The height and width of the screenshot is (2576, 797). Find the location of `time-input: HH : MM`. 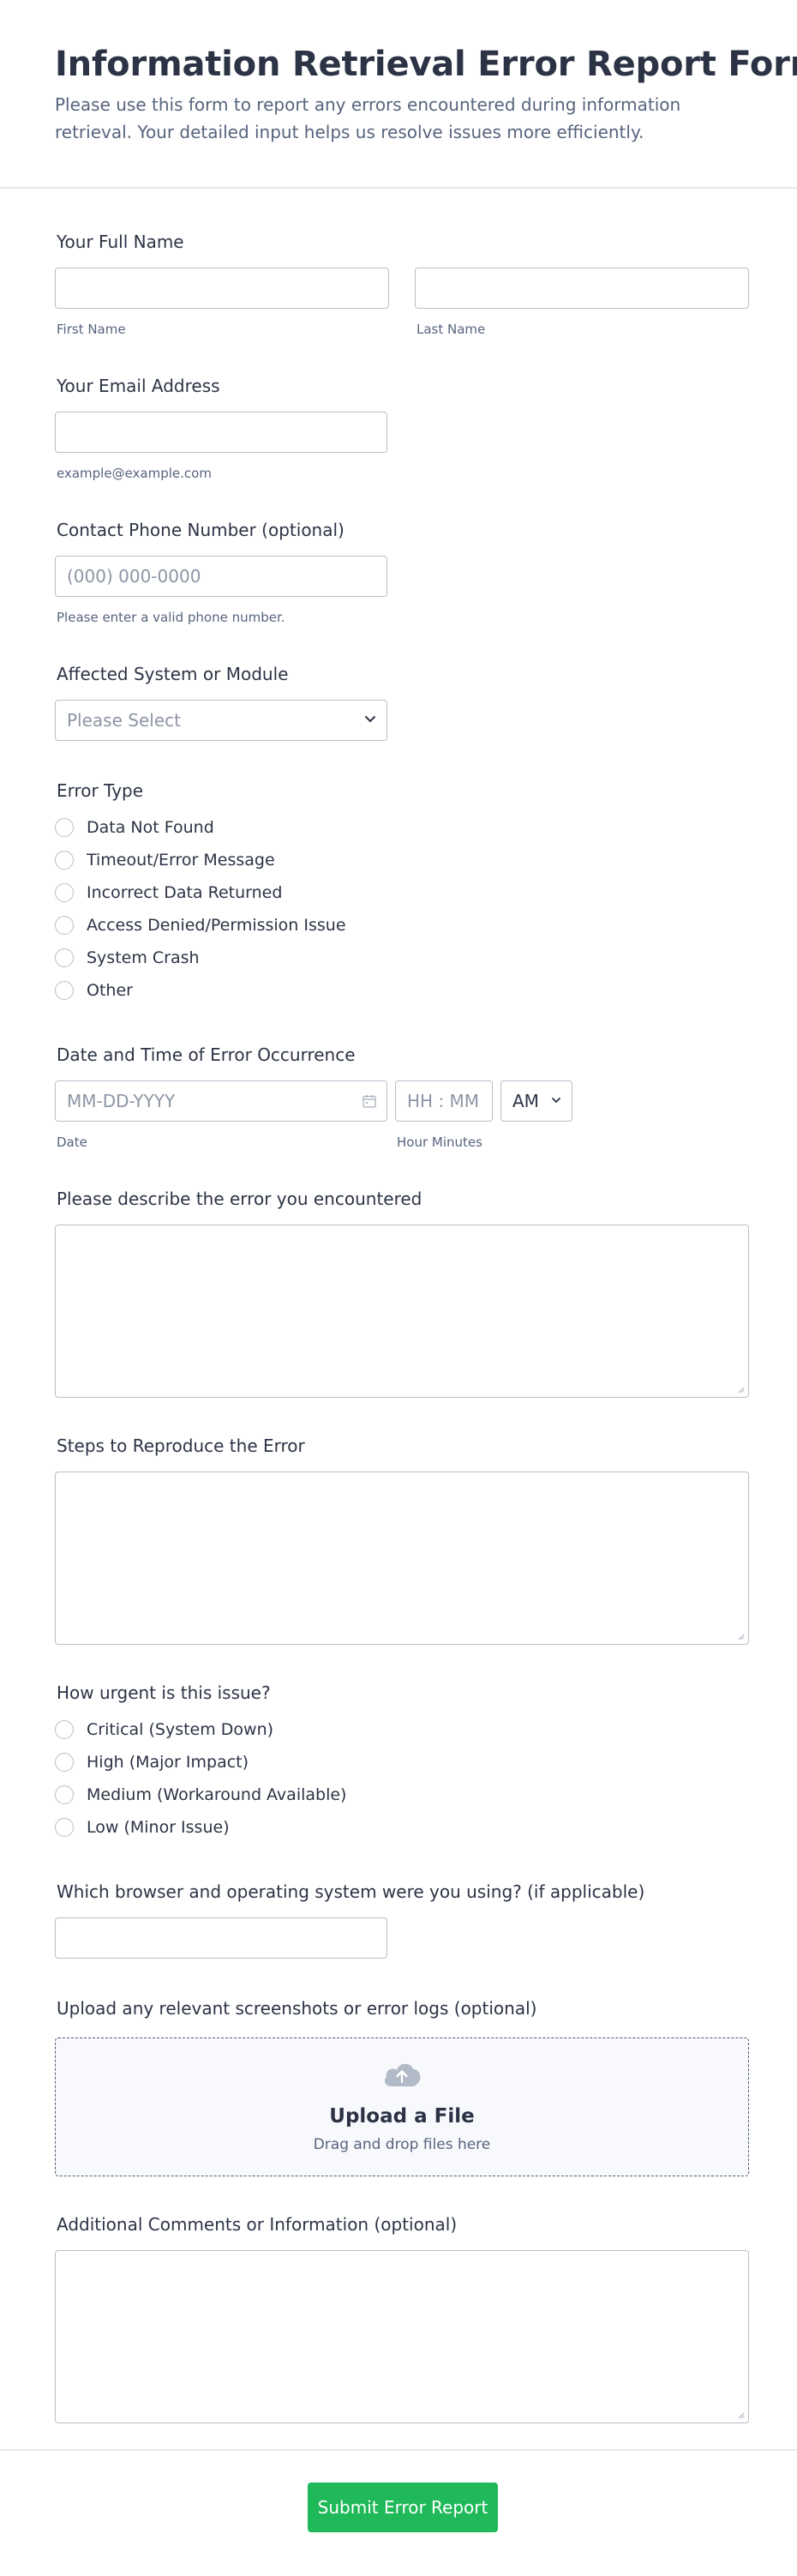

time-input: HH : MM is located at coordinates (444, 1101).